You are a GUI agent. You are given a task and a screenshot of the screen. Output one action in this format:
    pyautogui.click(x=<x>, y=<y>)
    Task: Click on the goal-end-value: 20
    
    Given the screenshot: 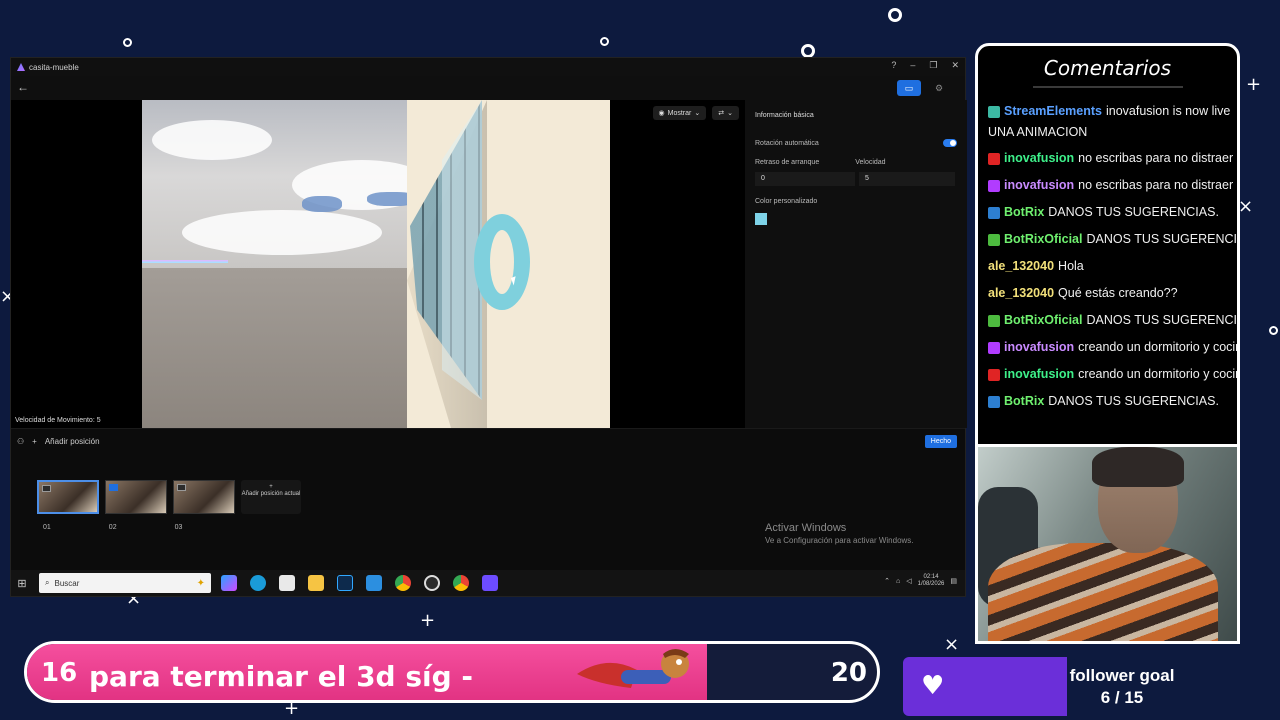 What is the action you would take?
    pyautogui.click(x=848, y=673)
    